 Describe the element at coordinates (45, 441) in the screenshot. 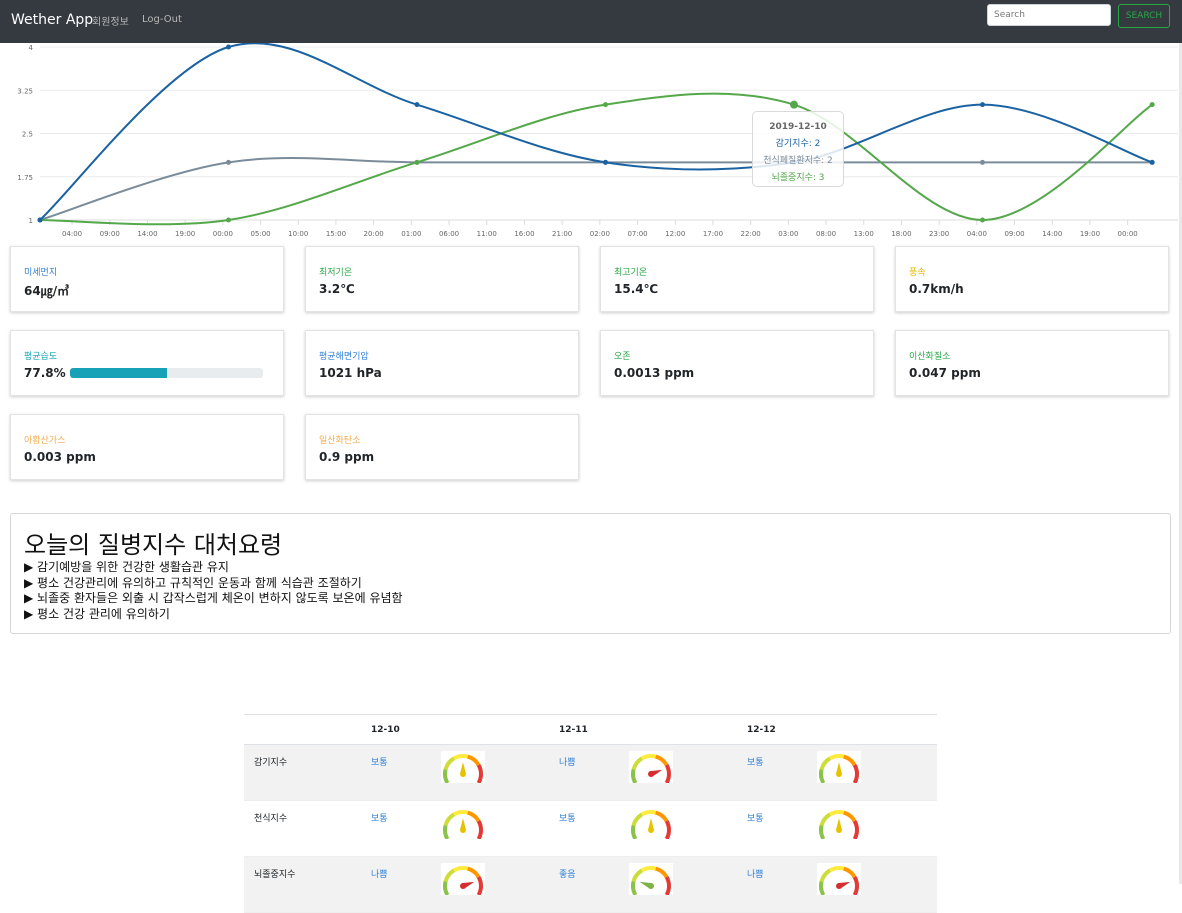

I see `card-label: 아황산가스` at that location.